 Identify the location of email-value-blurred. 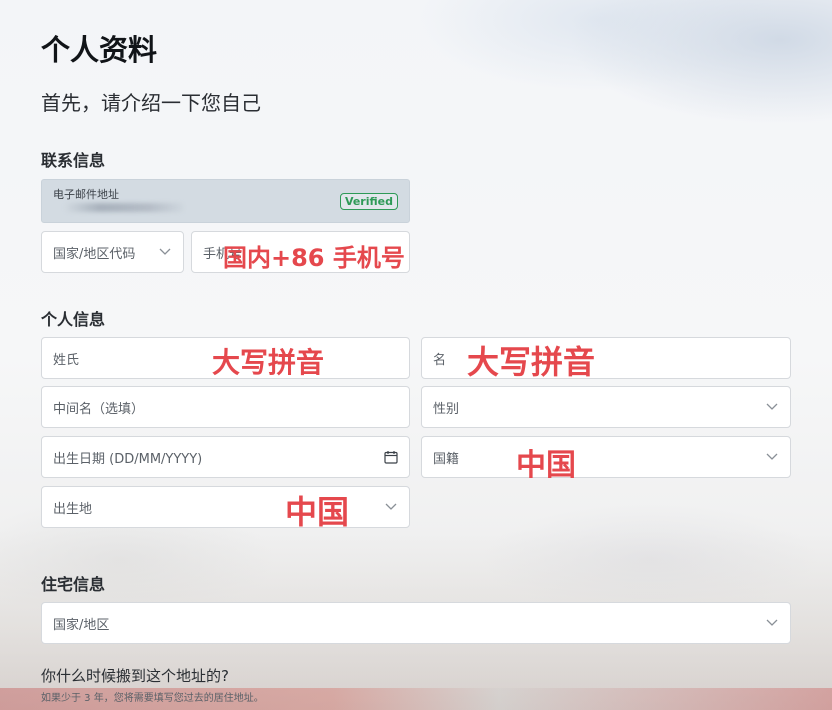
(124, 207).